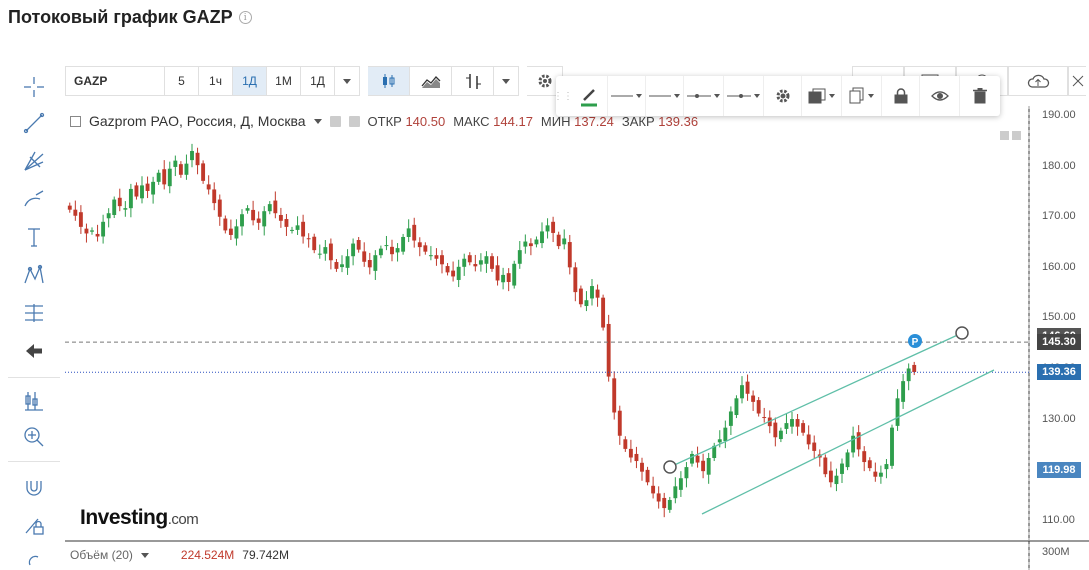 The image size is (1089, 570). I want to click on interval-1d: 1Д, so click(250, 81).